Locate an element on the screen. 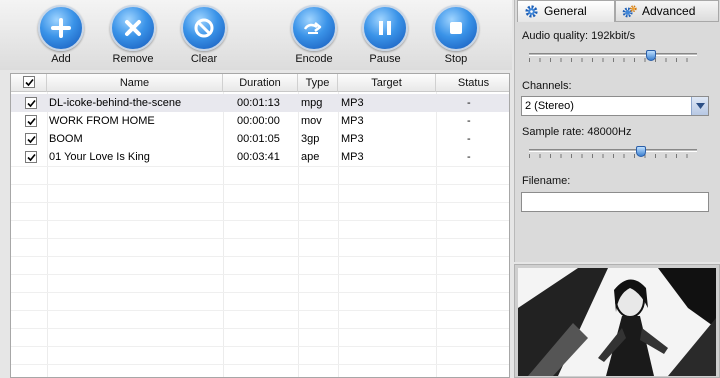  encode-icon is located at coordinates (314, 28).